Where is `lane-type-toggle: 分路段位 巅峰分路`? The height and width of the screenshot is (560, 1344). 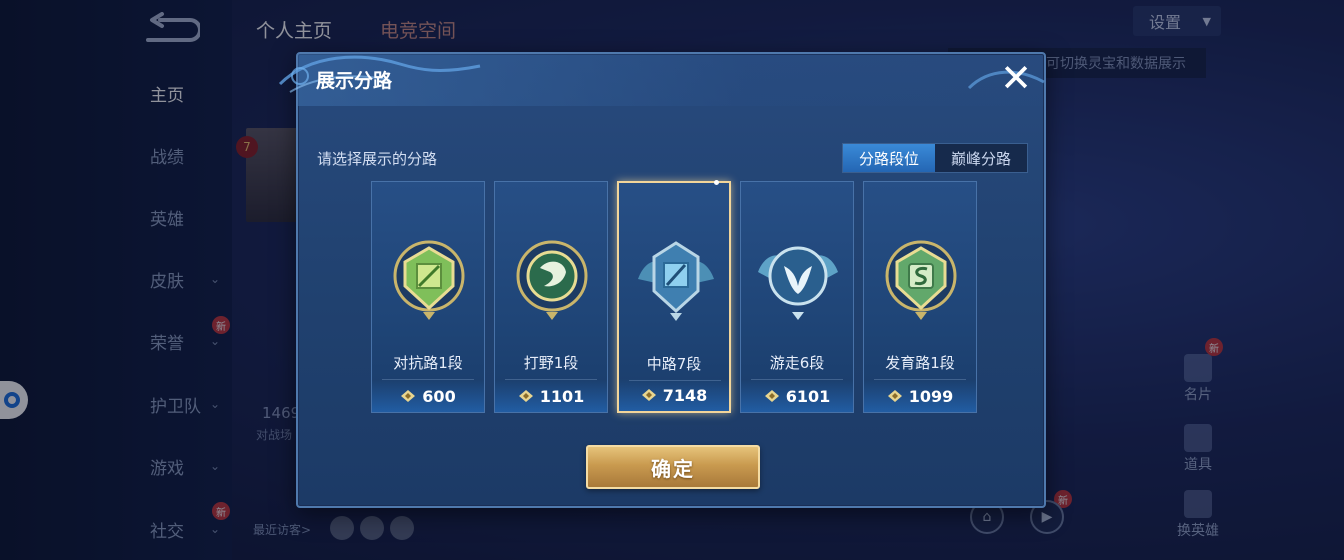
lane-type-toggle: 分路段位 巅峰分路 is located at coordinates (935, 158).